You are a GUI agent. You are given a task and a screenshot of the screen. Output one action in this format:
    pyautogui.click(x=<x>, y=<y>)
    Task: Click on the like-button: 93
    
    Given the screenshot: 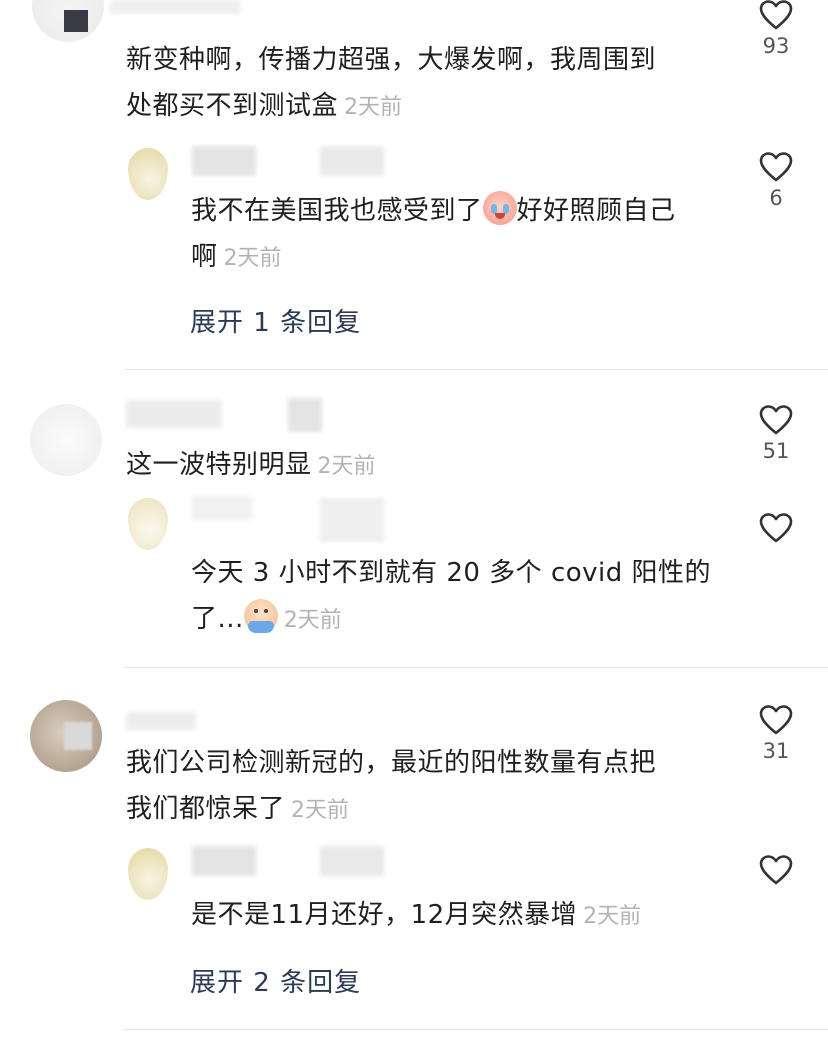 What is the action you would take?
    pyautogui.click(x=776, y=29)
    